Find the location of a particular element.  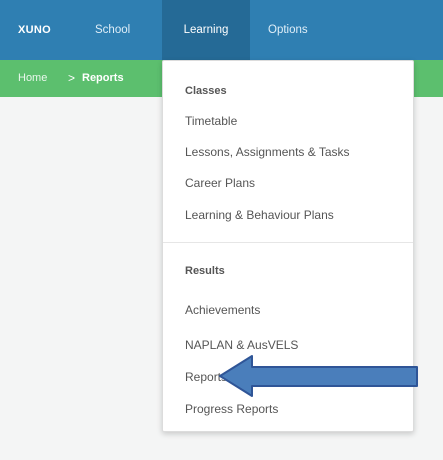

nav-item-school: School is located at coordinates (112, 30).